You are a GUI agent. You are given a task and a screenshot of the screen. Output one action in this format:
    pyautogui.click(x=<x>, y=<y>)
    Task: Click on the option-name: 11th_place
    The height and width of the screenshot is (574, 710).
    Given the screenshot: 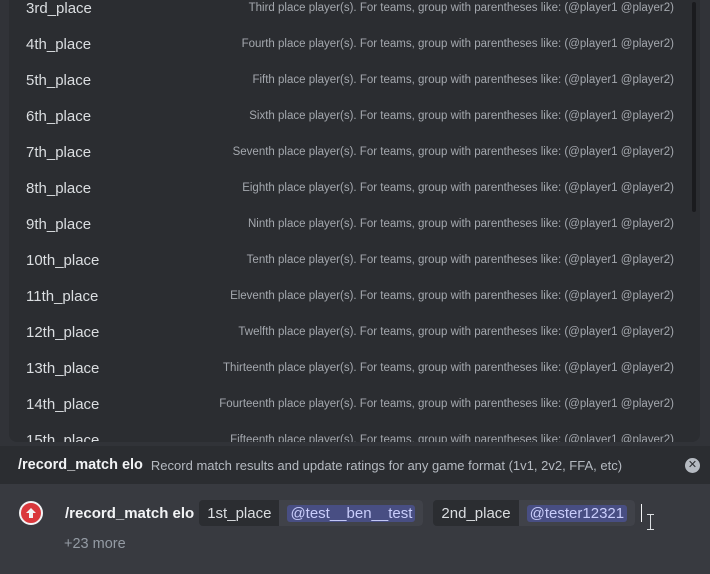 What is the action you would take?
    pyautogui.click(x=62, y=296)
    